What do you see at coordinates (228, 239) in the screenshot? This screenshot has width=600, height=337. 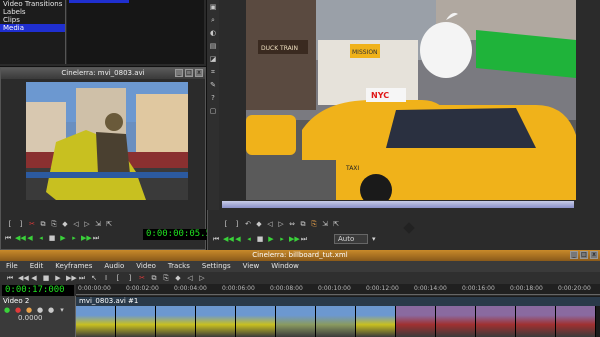 I see `comp-fast-reverse-icon: ◀◀` at bounding box center [228, 239].